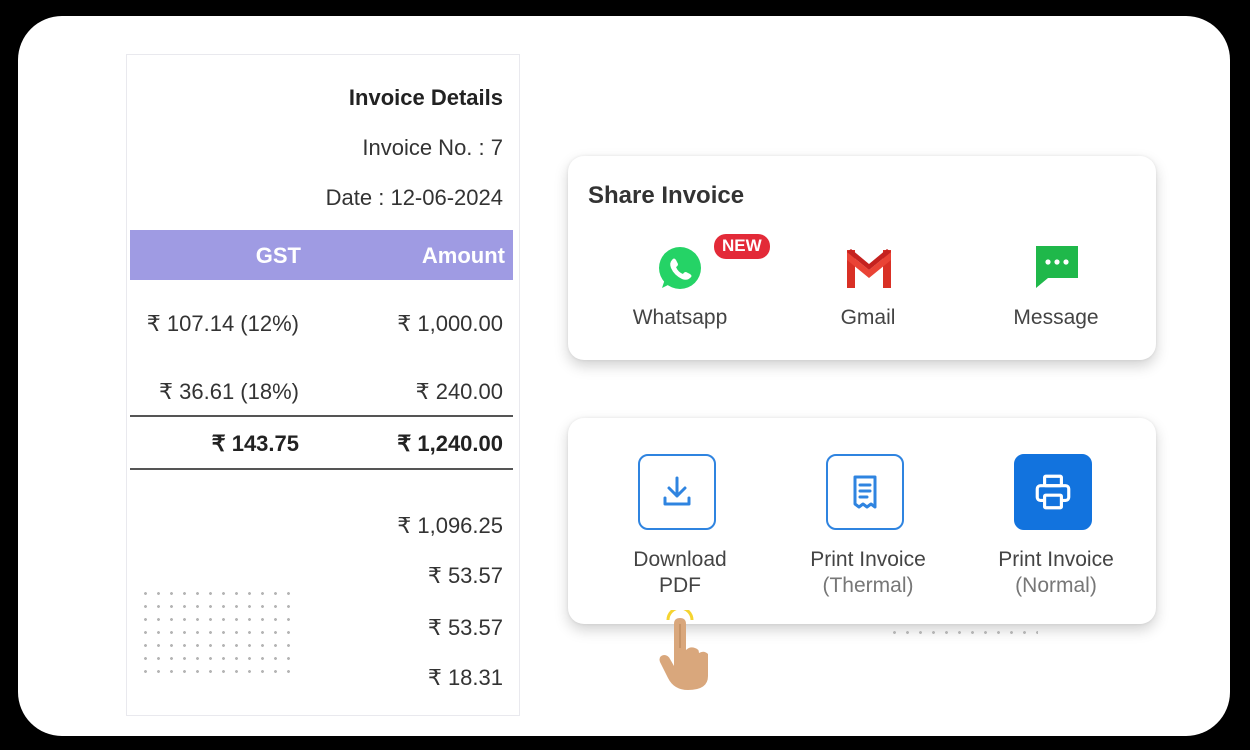 Image resolution: width=1250 pixels, height=750 pixels. Describe the element at coordinates (450, 323) in the screenshot. I see `amount-cell: ₹ 1,000.00` at that location.